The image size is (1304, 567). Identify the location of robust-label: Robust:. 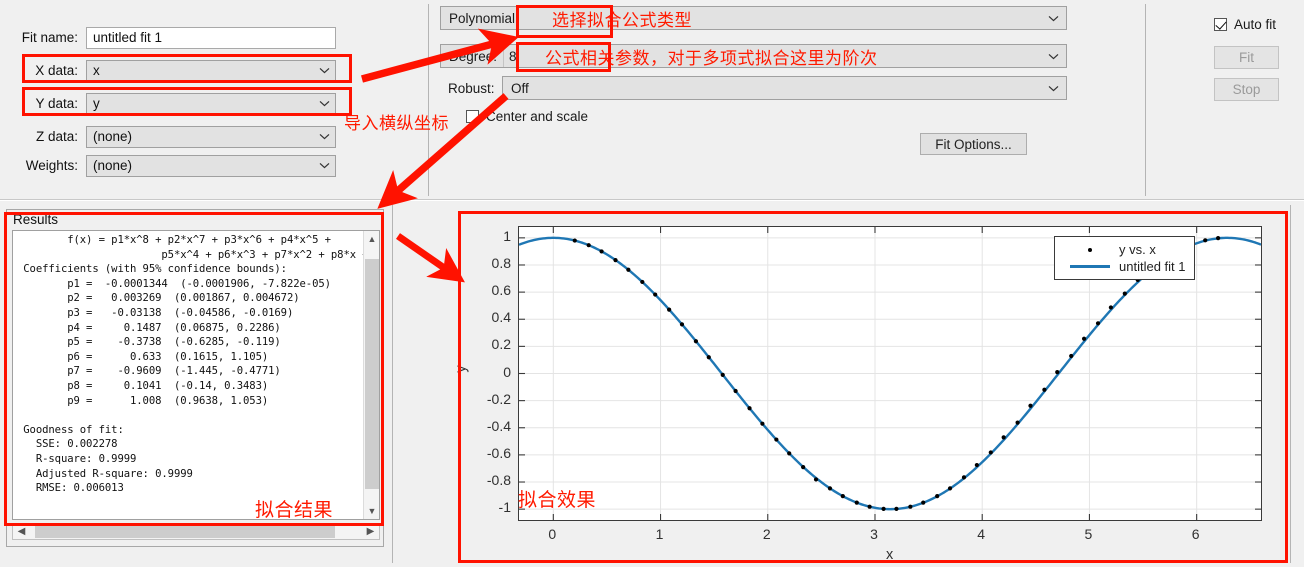
(471, 88).